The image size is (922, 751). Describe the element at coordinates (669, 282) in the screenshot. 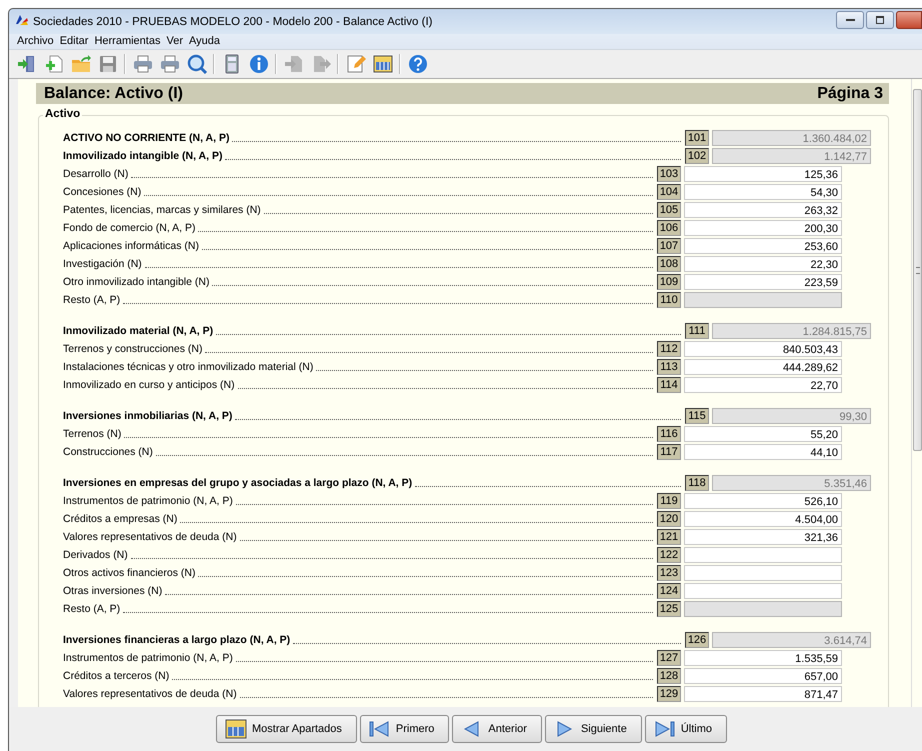

I see `box-number: 109` at that location.